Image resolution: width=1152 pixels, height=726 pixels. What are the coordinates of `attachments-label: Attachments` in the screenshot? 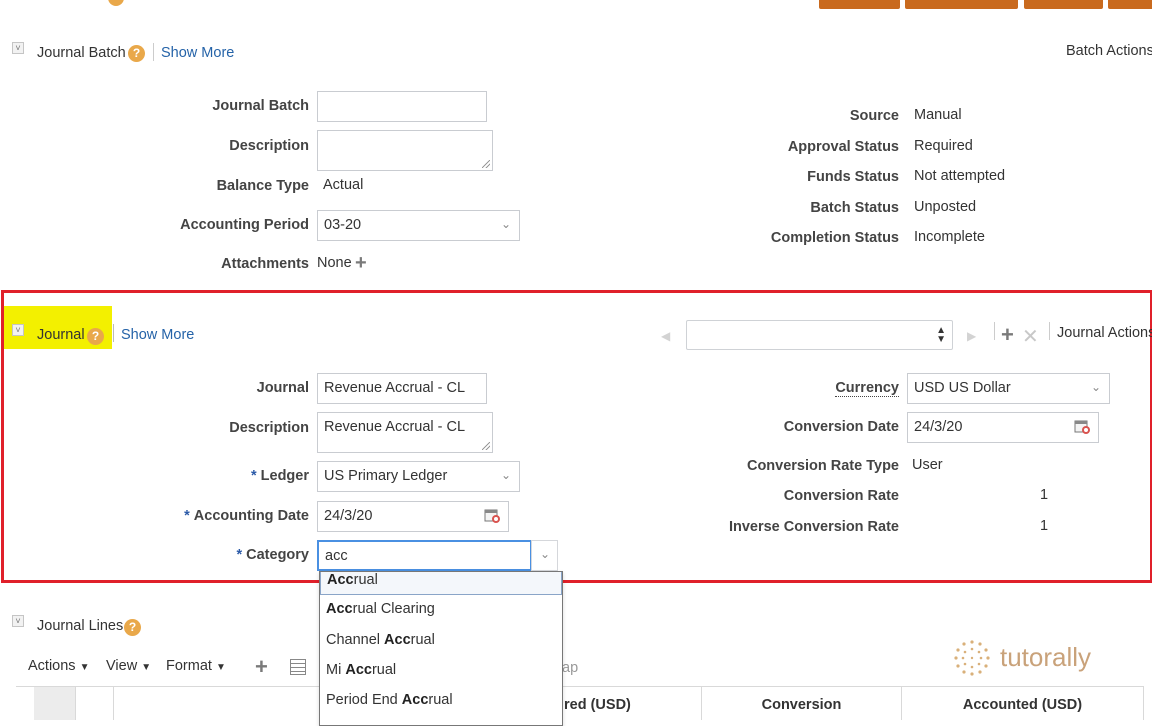 It's located at (265, 264).